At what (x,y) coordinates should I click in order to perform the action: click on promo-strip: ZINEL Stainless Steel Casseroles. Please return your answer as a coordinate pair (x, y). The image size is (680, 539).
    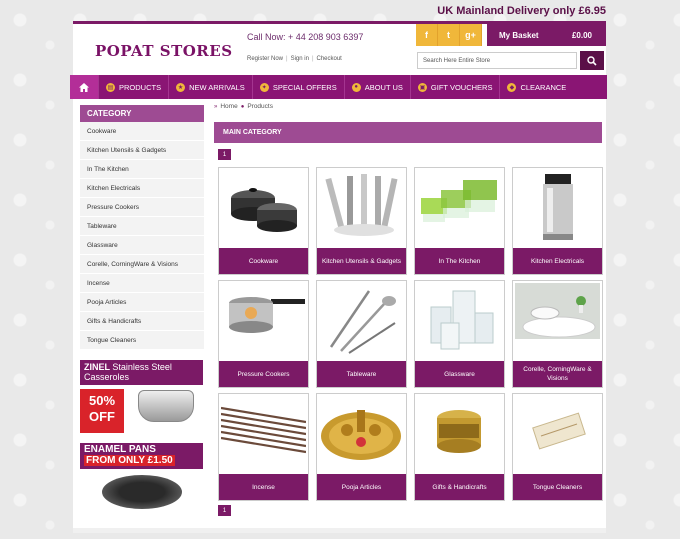
    Looking at the image, I should click on (141, 372).